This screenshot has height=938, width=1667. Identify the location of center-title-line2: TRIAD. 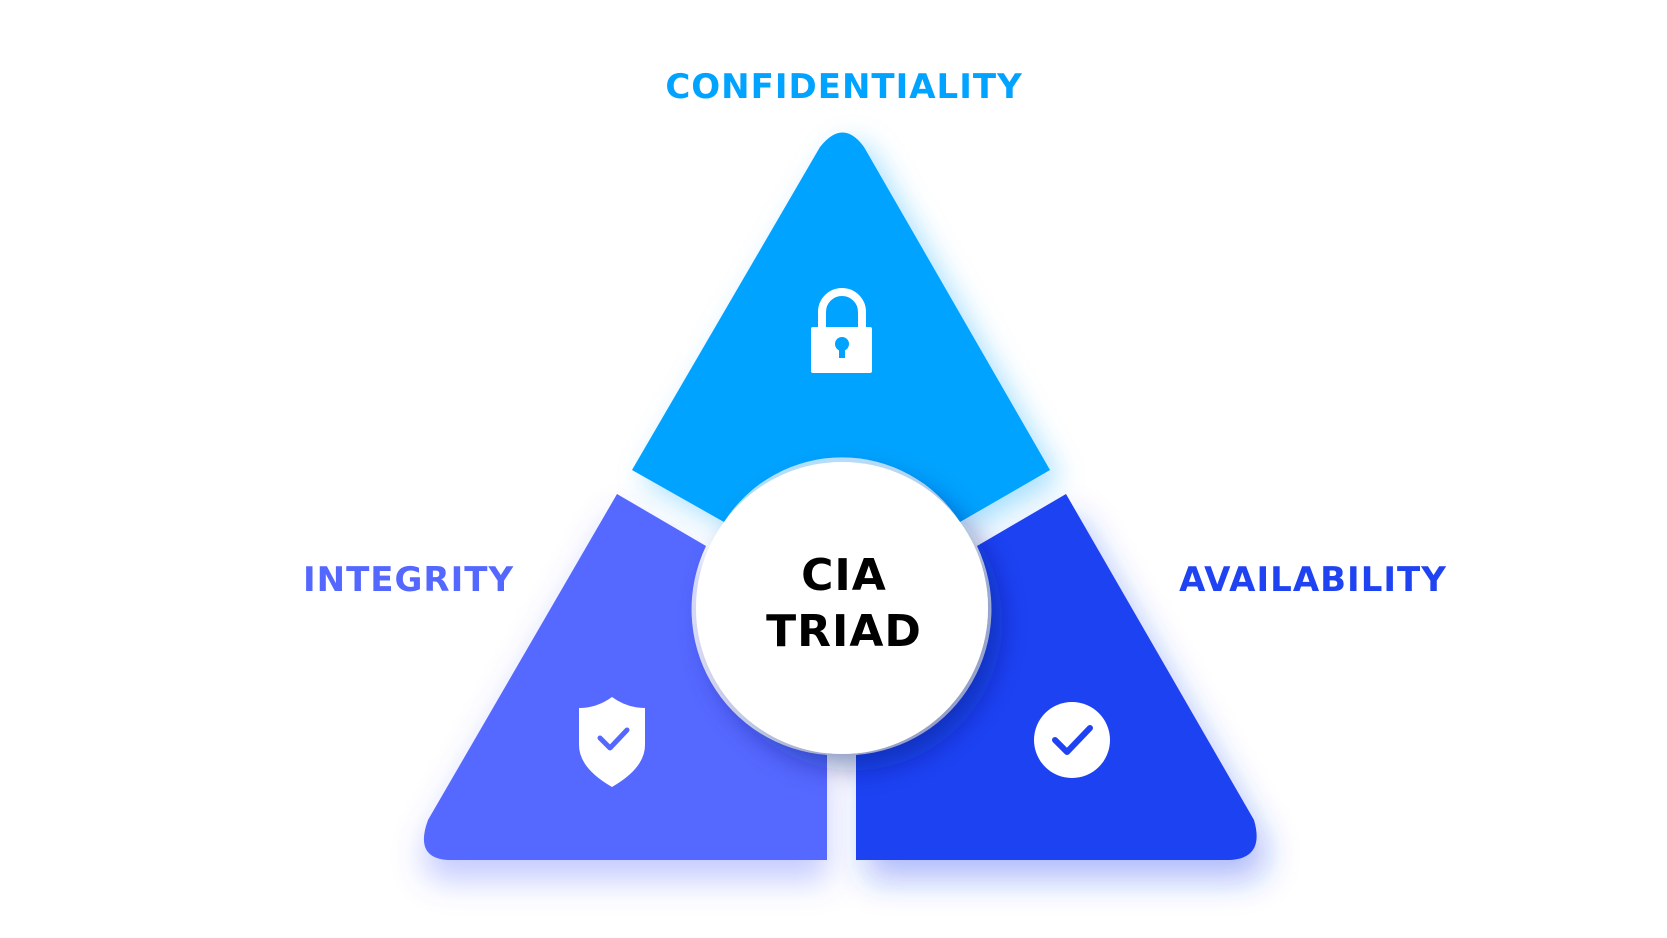
(844, 631).